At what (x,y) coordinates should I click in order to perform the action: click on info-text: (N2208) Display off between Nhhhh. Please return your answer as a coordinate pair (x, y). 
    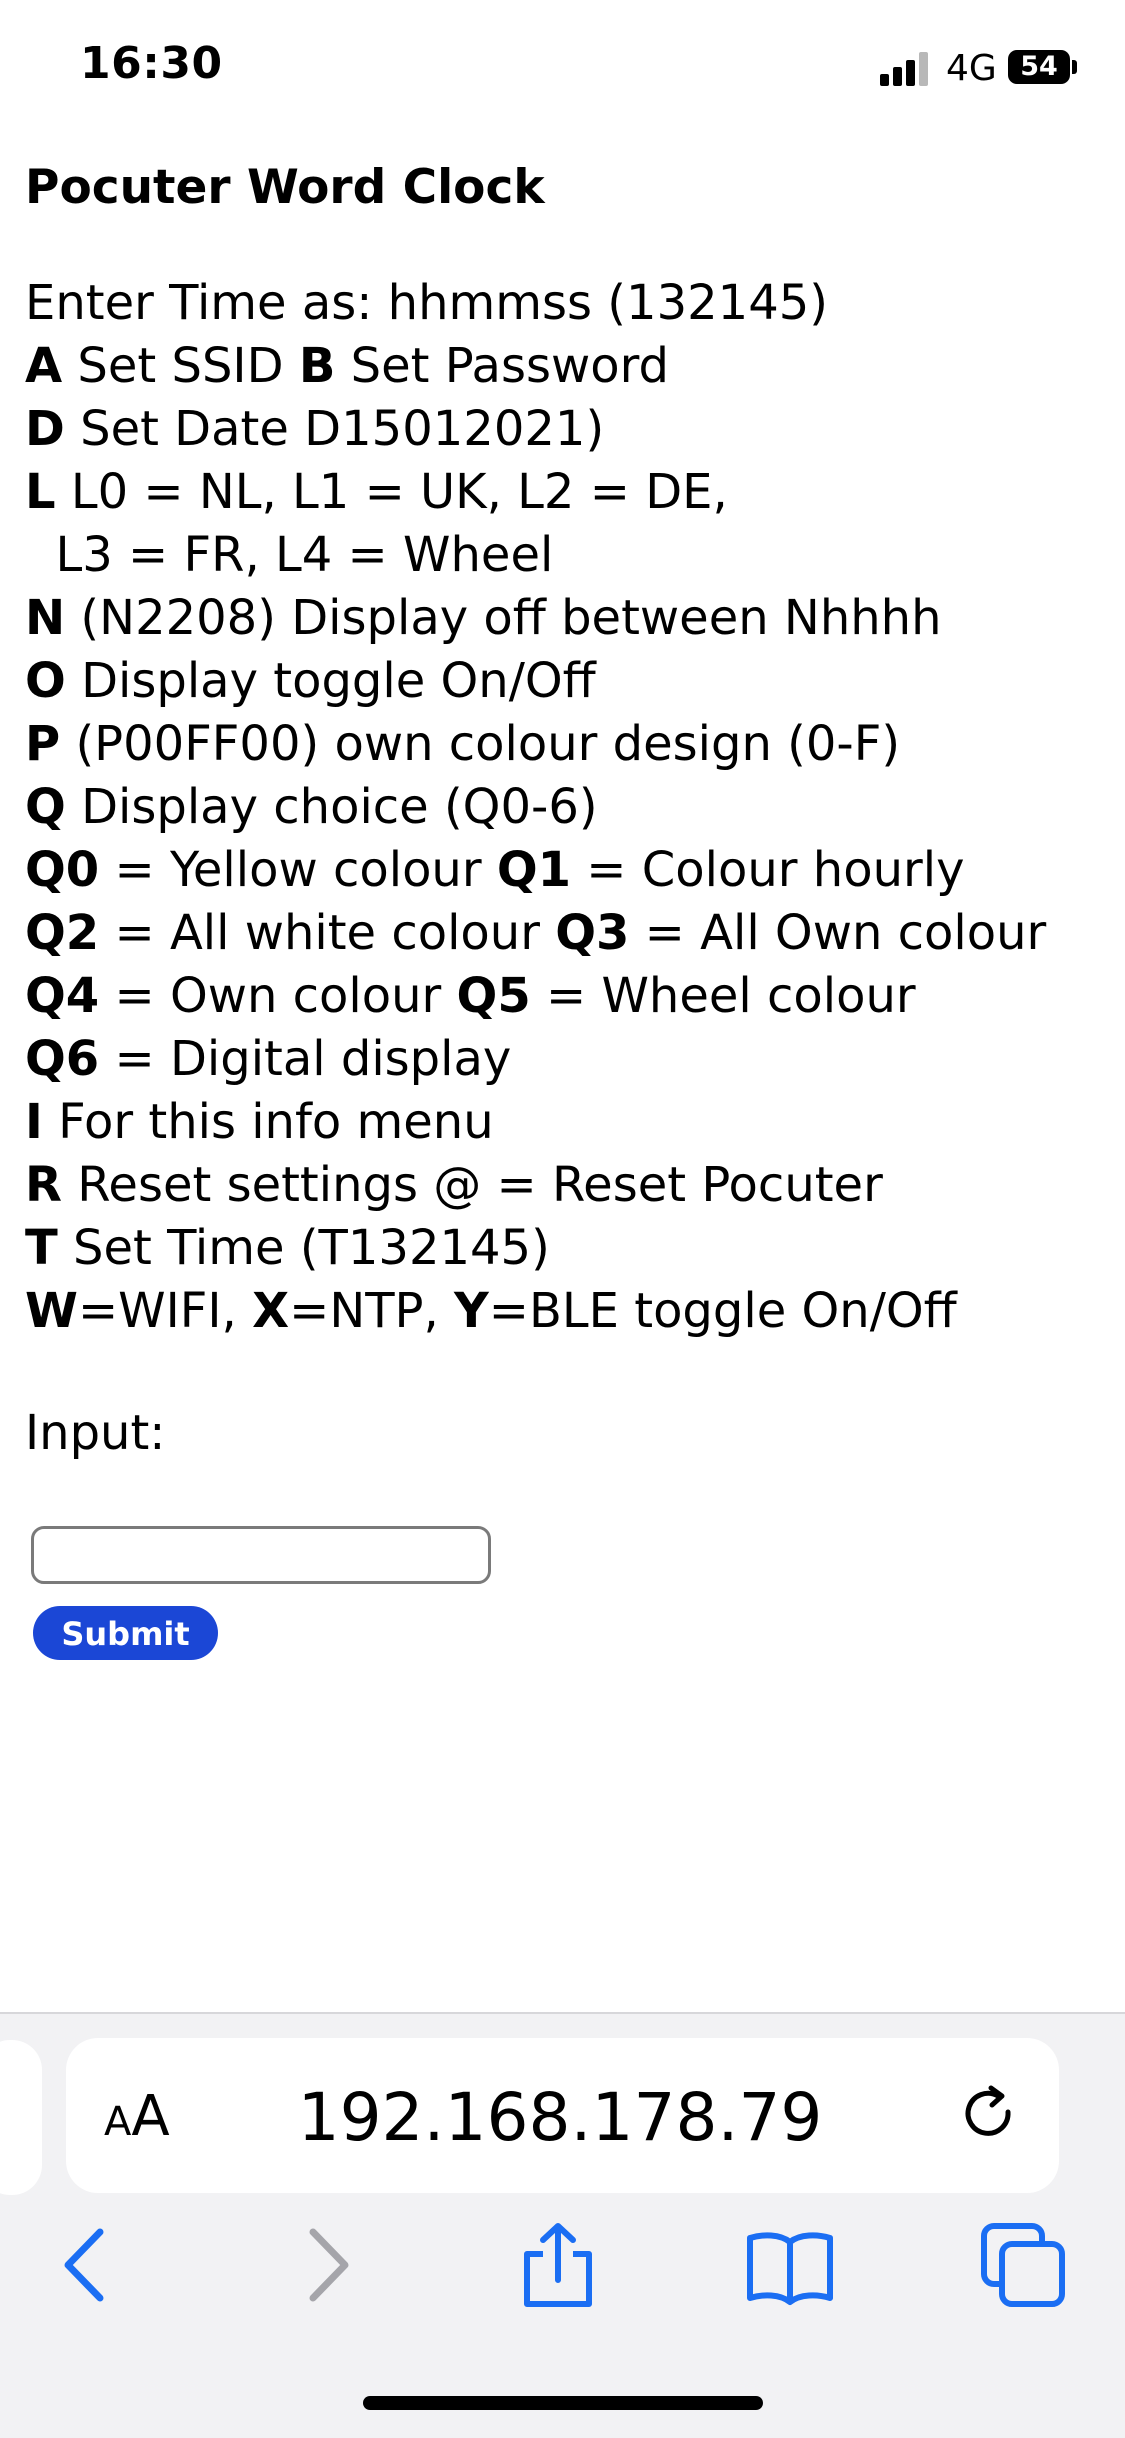
    Looking at the image, I should click on (503, 618).